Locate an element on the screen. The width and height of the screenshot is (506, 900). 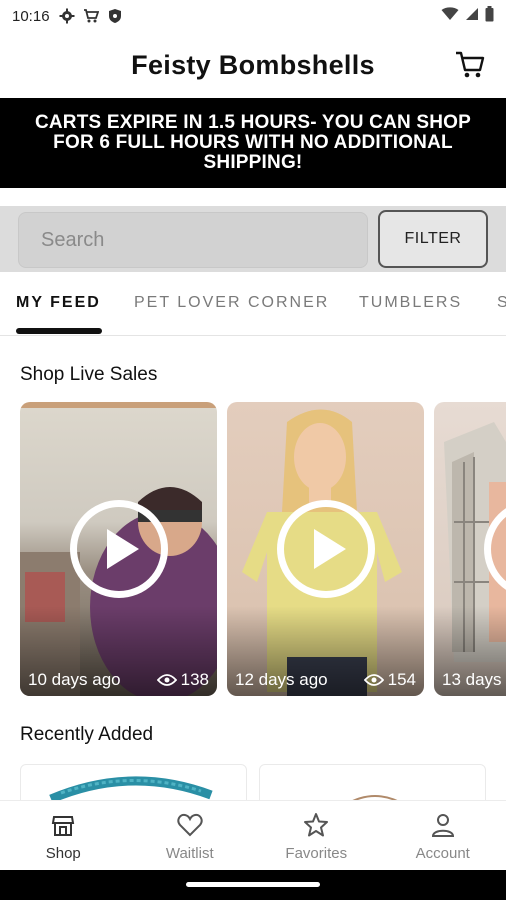
nav-account: Account is located at coordinates (443, 835).